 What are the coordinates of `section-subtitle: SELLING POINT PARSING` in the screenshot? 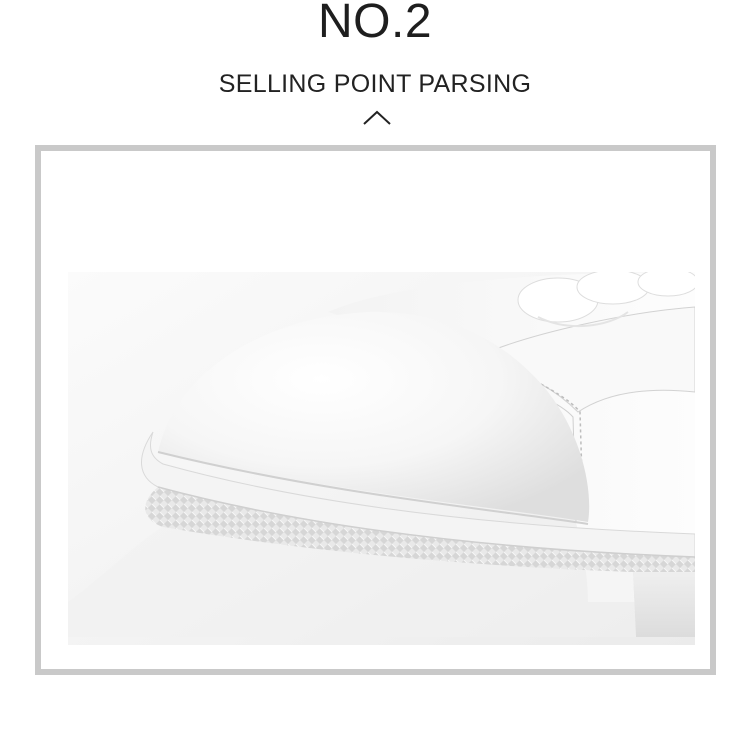 It's located at (375, 84).